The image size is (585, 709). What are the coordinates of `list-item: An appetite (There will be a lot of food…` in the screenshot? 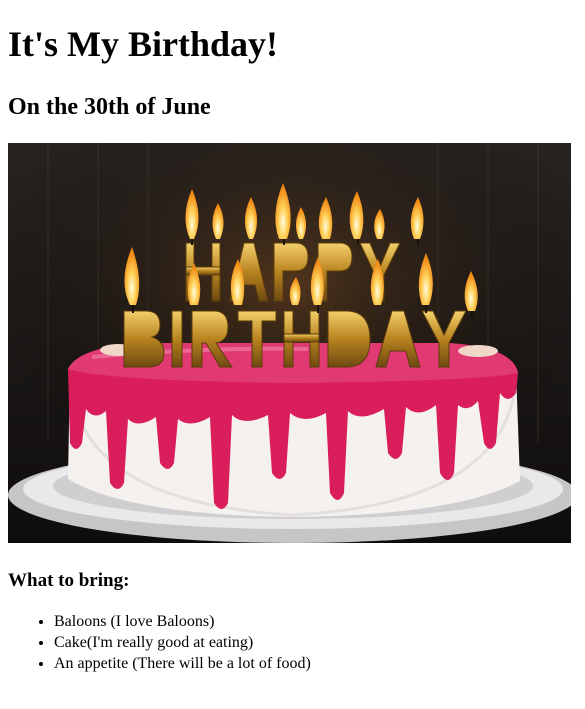 It's located at (315, 663).